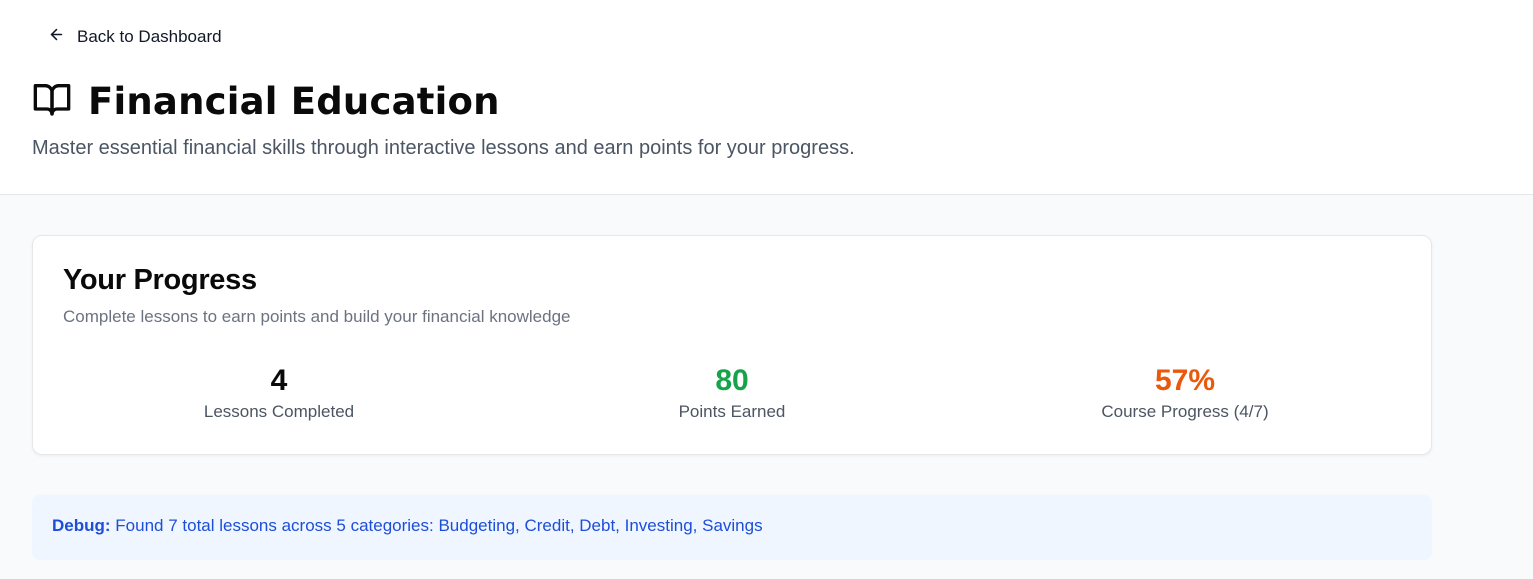  Describe the element at coordinates (279, 380) in the screenshot. I see `stat-value: 4` at that location.